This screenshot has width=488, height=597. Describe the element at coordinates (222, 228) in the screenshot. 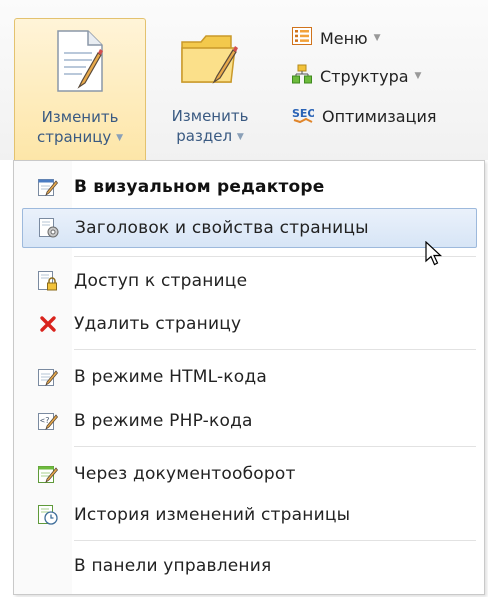

I see `menu-item-label: Заголовок и свойства страницы` at that location.